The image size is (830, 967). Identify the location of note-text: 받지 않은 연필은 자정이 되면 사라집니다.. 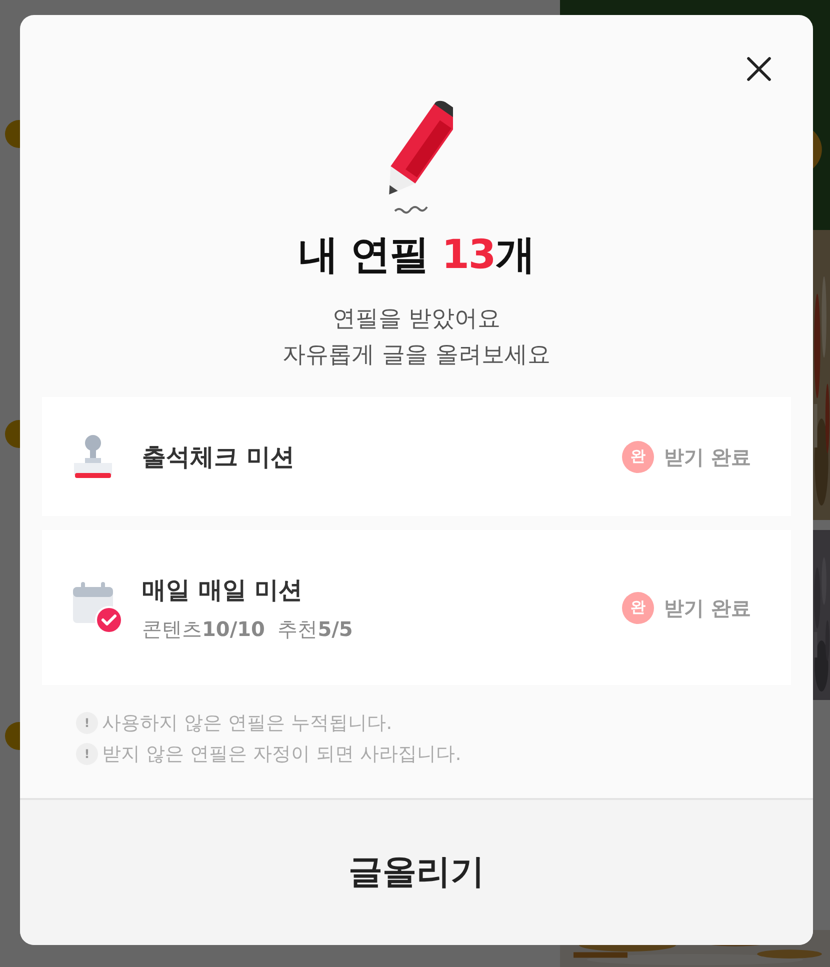
(282, 754).